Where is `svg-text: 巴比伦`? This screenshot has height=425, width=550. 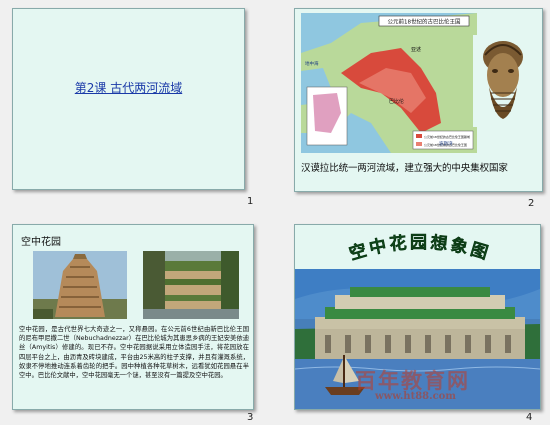
svg-text: 巴比伦 is located at coordinates (396, 101).